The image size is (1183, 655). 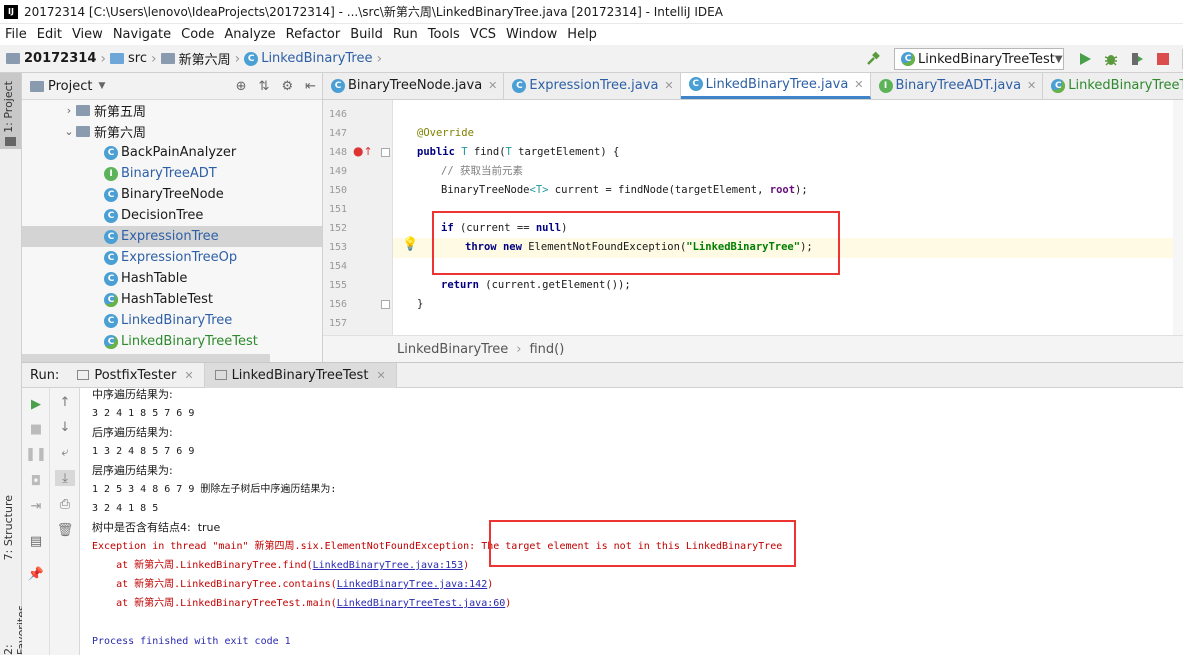 I want to click on nav-project: 20172314, so click(x=60, y=58).